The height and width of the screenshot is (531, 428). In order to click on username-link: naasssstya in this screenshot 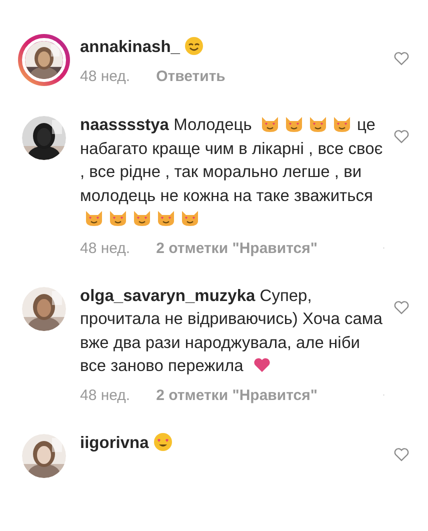, I will do `click(124, 125)`.